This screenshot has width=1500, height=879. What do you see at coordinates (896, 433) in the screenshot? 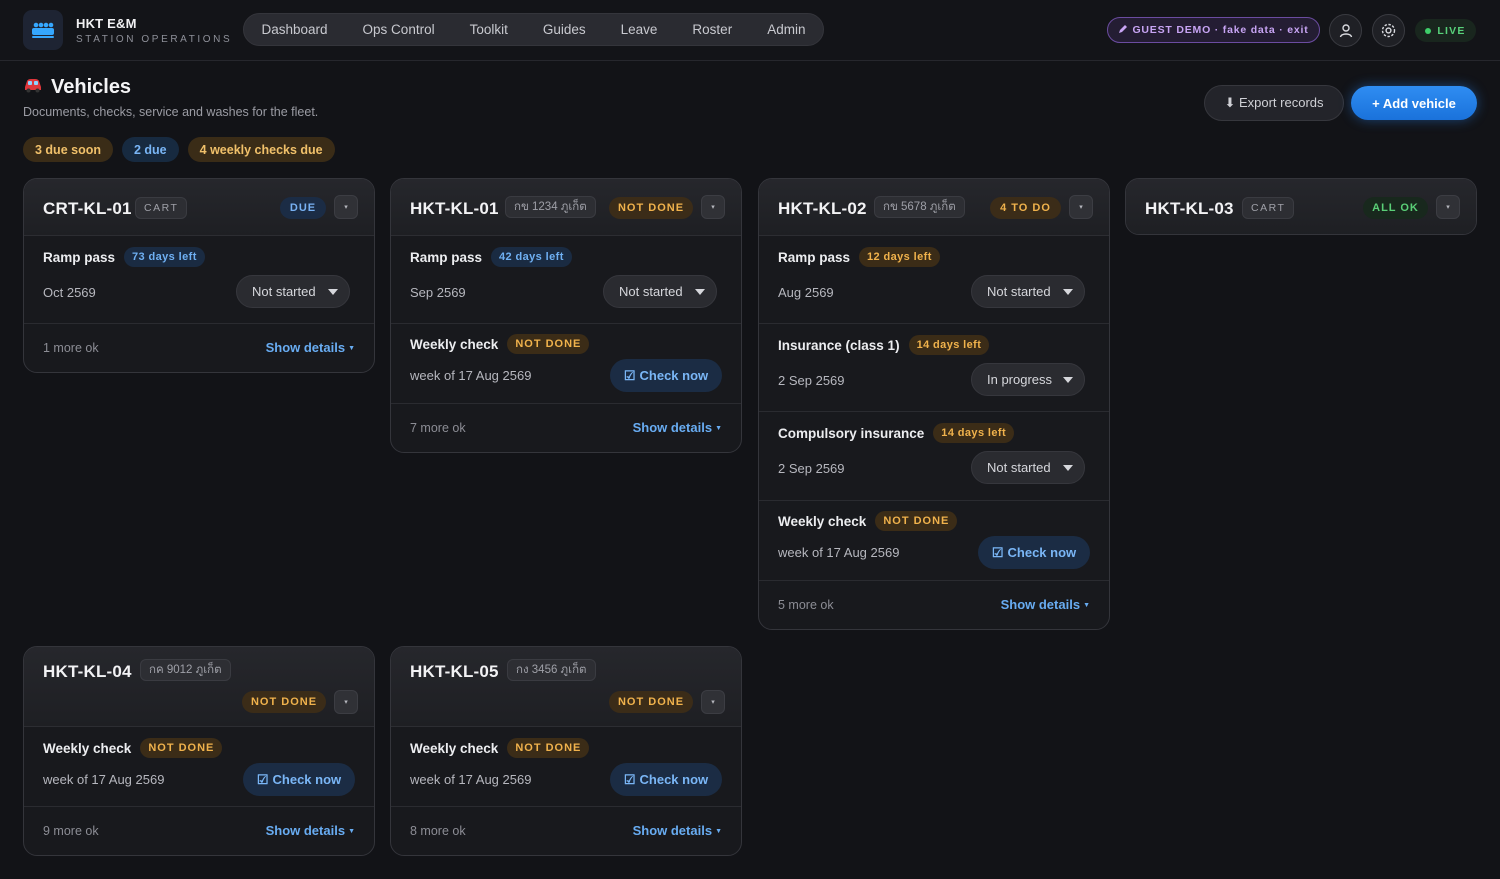
I see `item-title-wrap: Compulsory insurance 14 days left` at bounding box center [896, 433].